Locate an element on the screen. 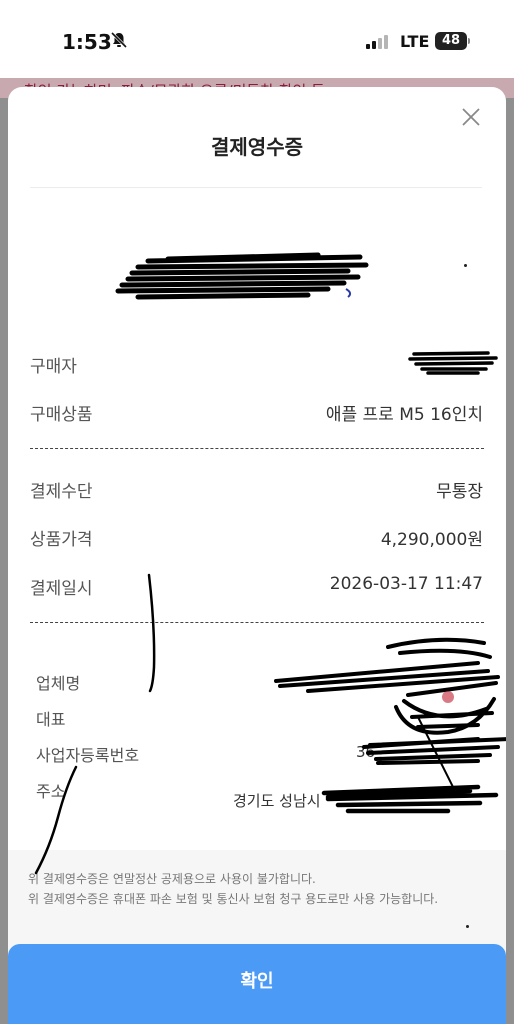 Image resolution: width=514 pixels, height=1024 pixels. signal-icon is located at coordinates (377, 41).